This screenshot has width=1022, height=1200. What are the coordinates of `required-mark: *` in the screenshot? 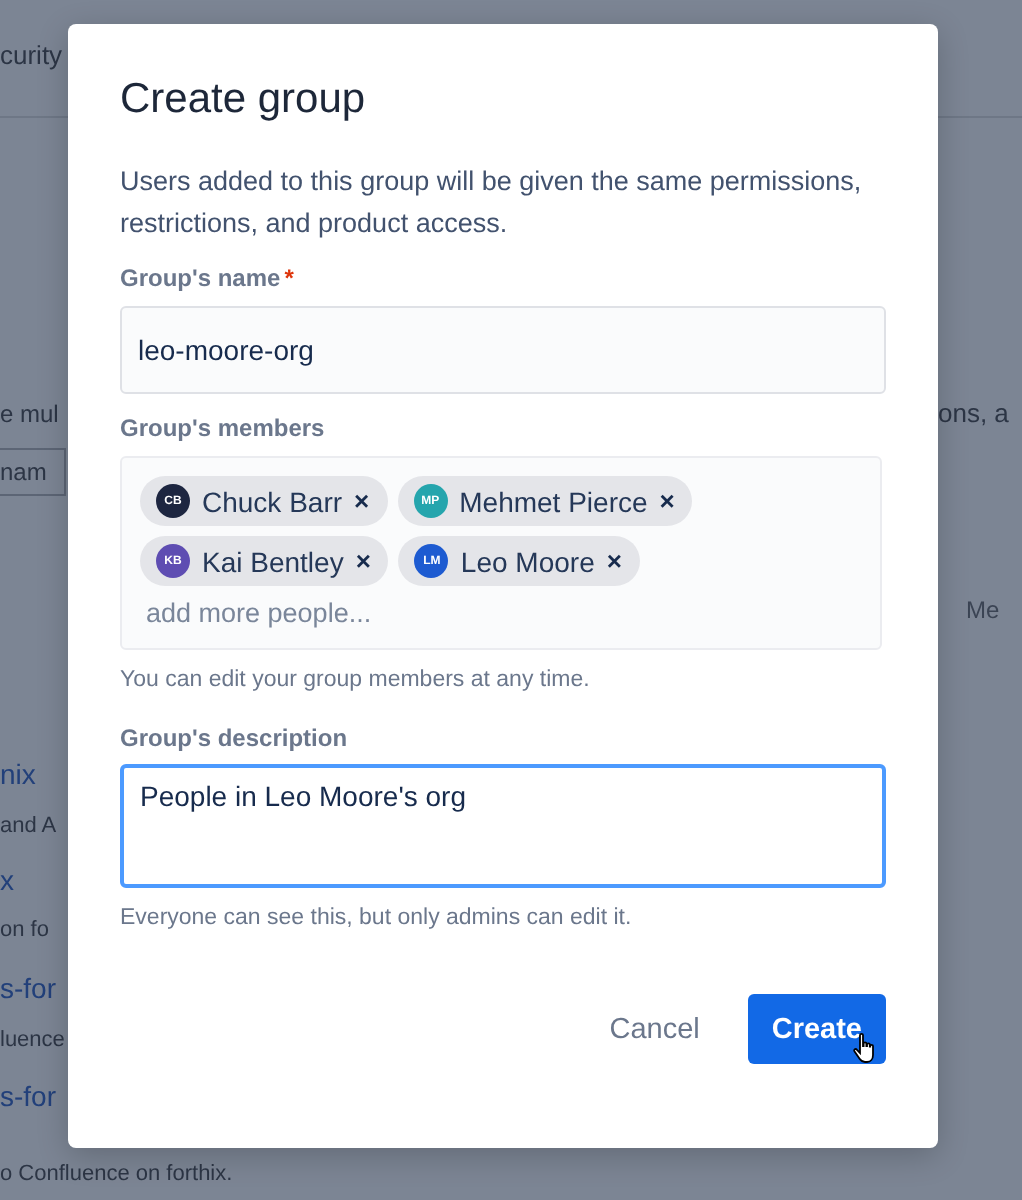 It's located at (289, 278).